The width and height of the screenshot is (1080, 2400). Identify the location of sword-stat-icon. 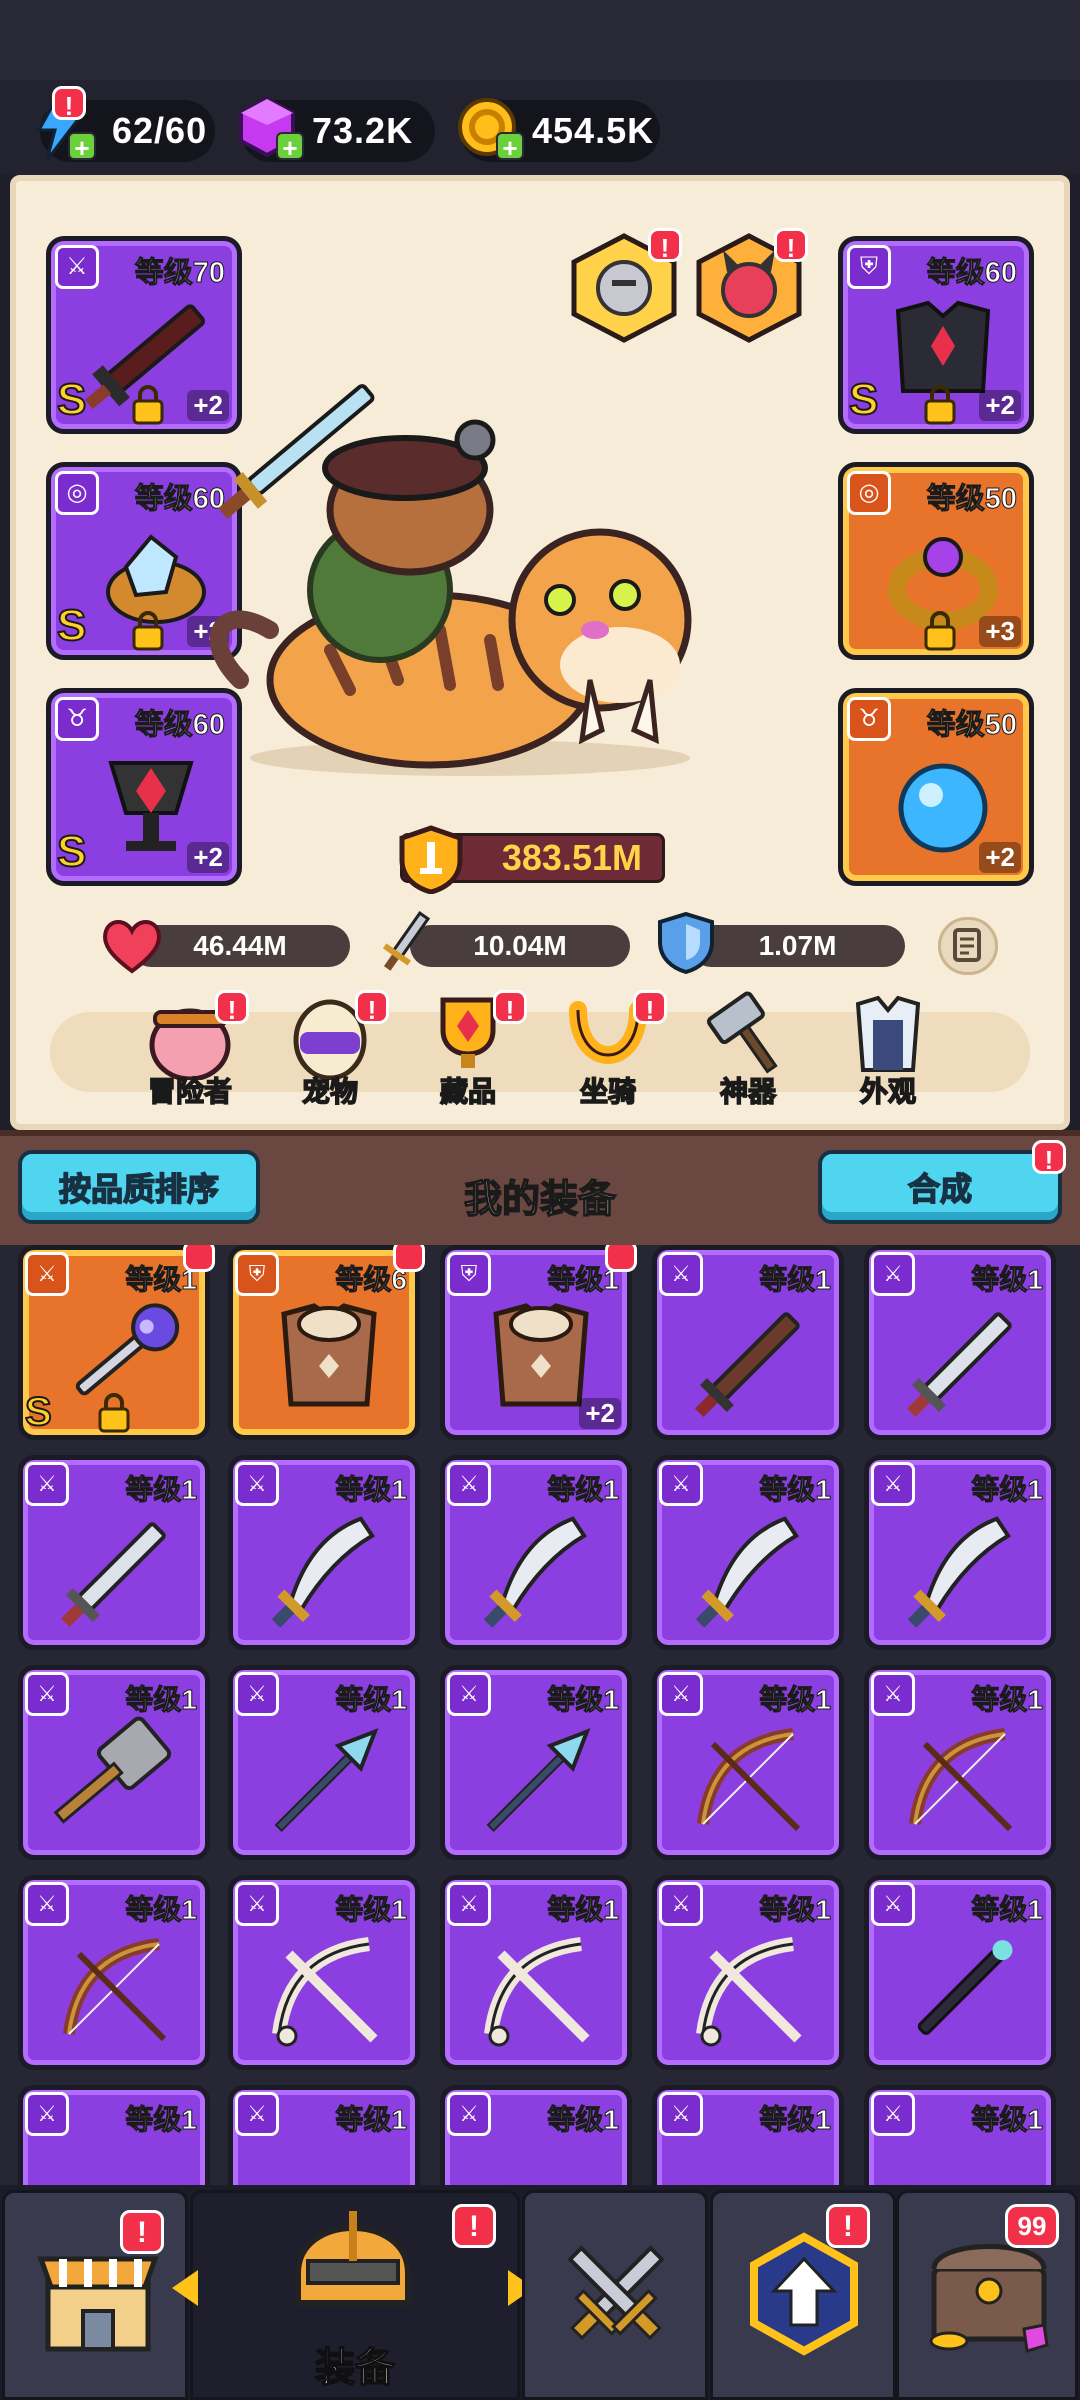
(405, 943).